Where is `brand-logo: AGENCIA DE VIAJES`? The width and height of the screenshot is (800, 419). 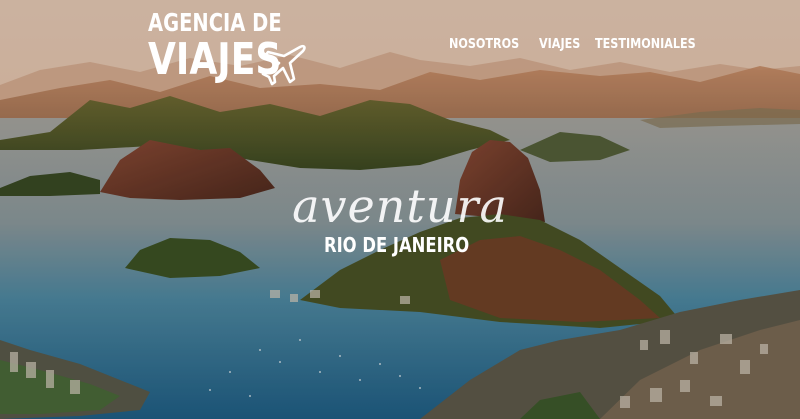
brand-logo: AGENCIA DE VIAJES is located at coordinates (233, 47).